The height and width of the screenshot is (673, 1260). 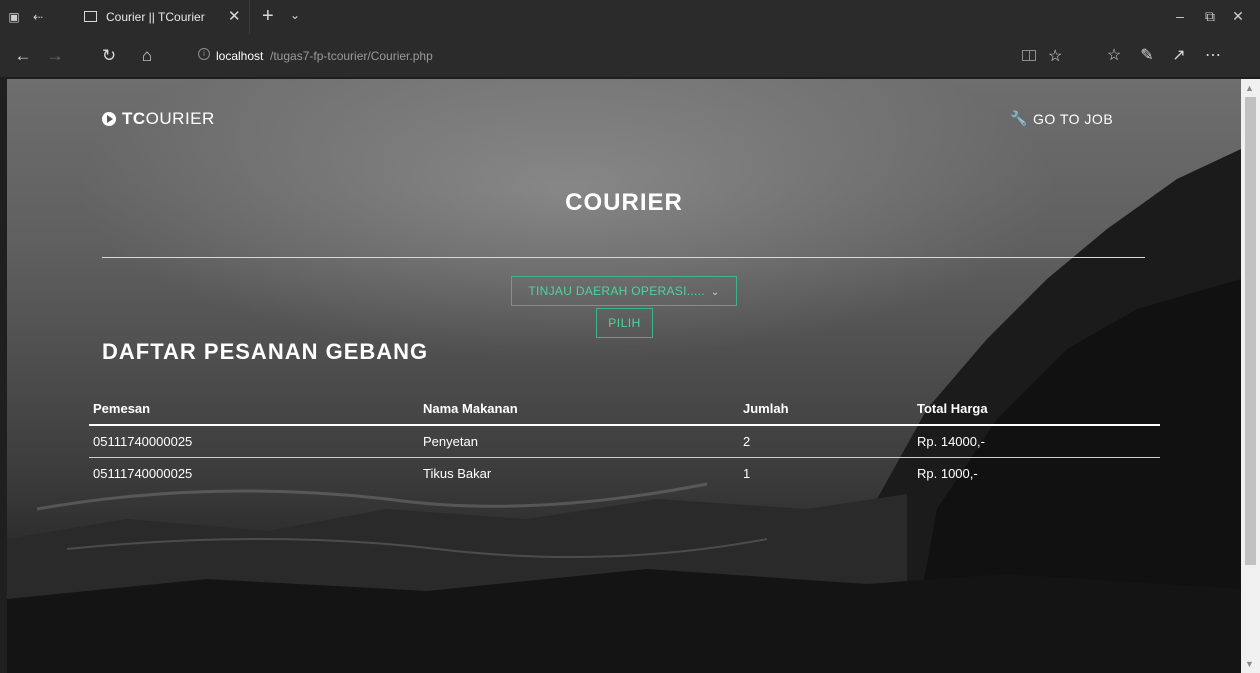 What do you see at coordinates (234, 16) in the screenshot?
I see `close-tab-icon: ✕` at bounding box center [234, 16].